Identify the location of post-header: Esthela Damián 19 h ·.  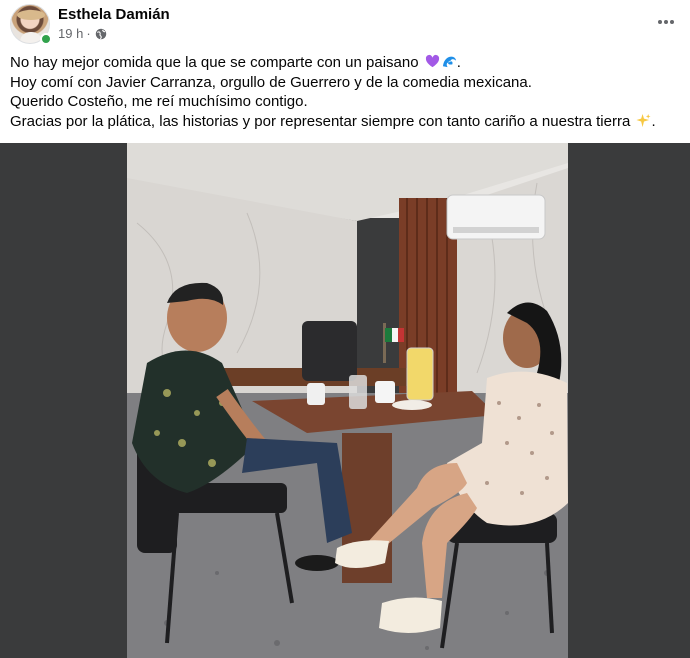
(345, 25).